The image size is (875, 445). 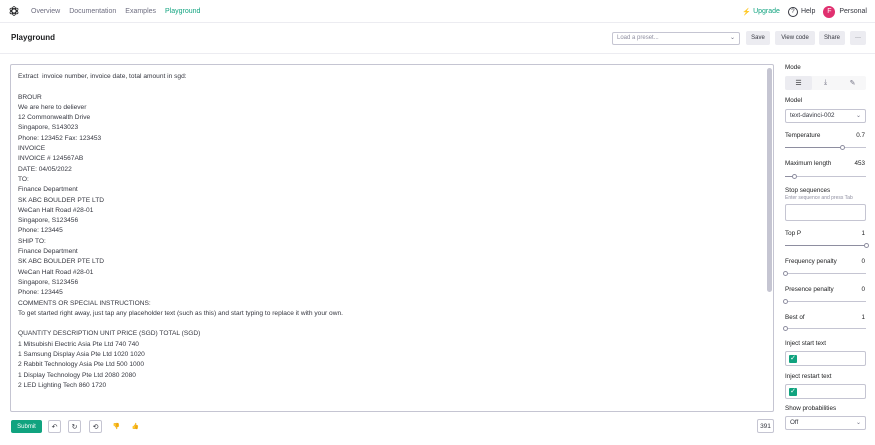 I want to click on history-icon: ⟲, so click(x=95, y=426).